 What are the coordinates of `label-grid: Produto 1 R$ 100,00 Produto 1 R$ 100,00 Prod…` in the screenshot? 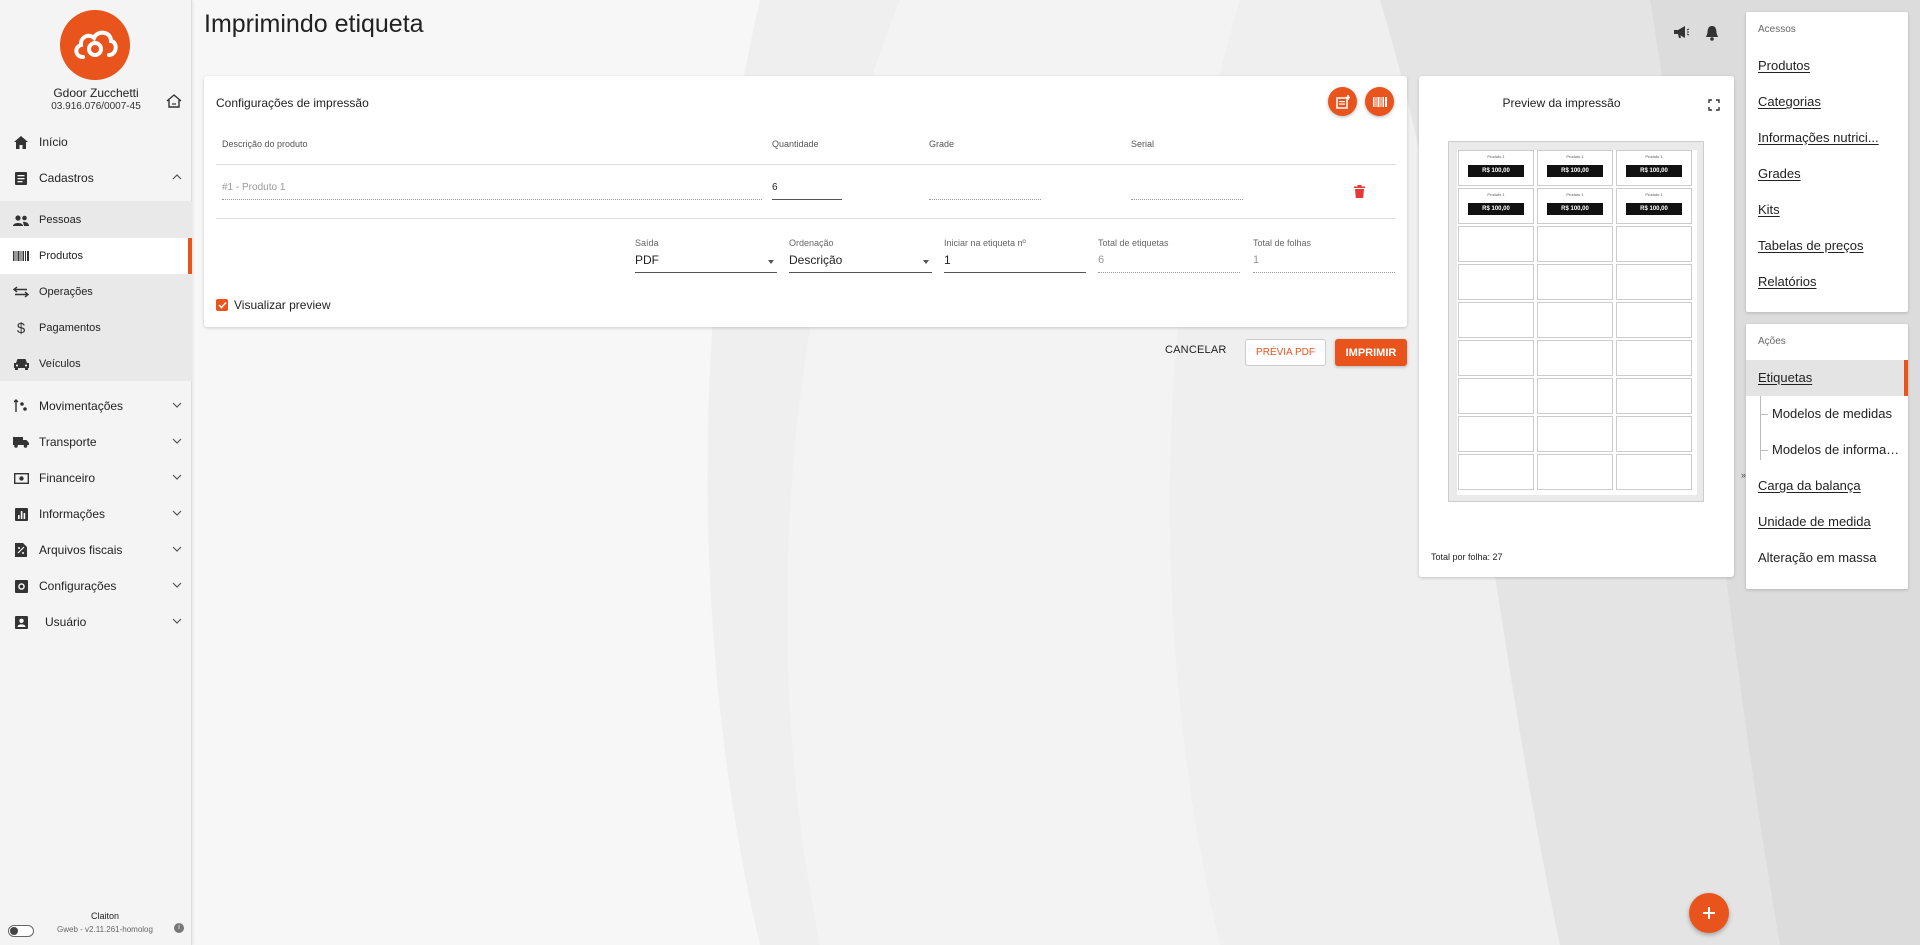 It's located at (1577, 322).